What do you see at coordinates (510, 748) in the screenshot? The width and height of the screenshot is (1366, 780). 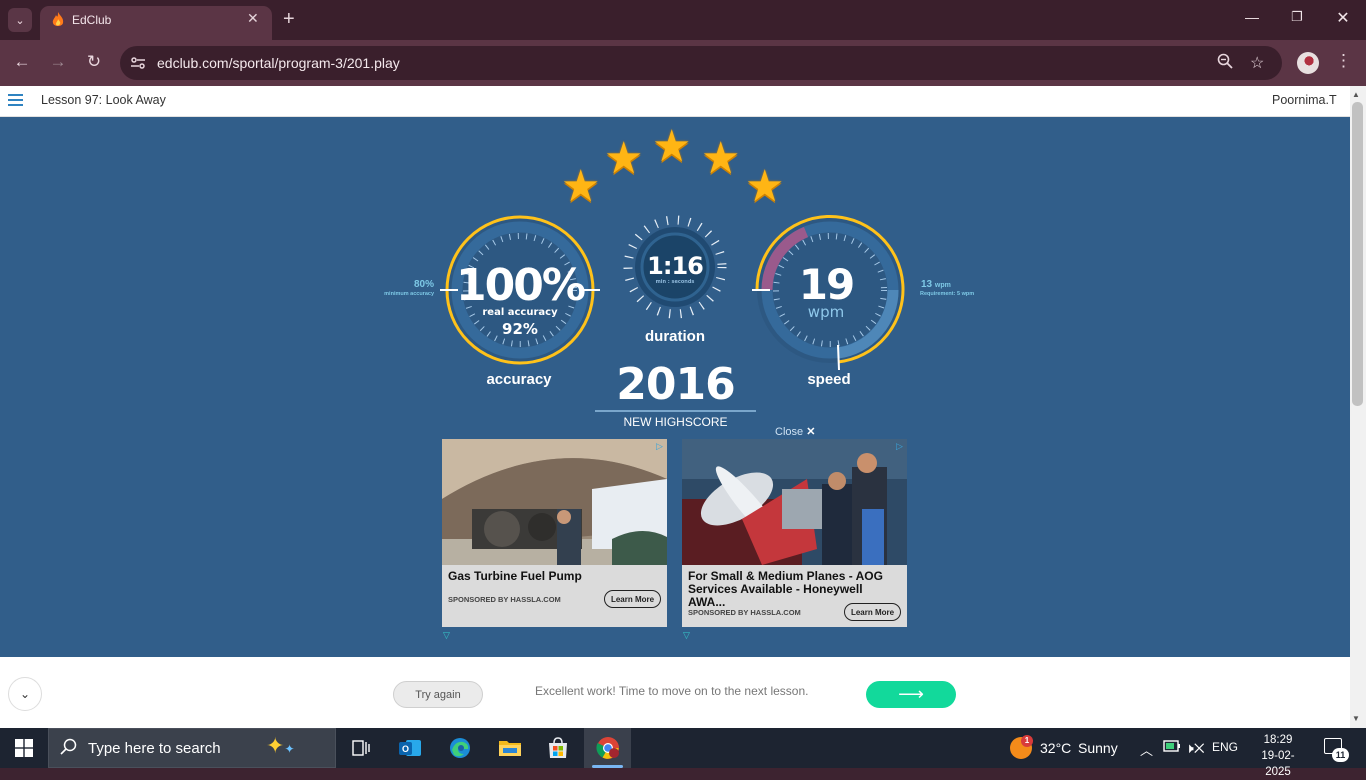 I see `file-explorer-icon` at bounding box center [510, 748].